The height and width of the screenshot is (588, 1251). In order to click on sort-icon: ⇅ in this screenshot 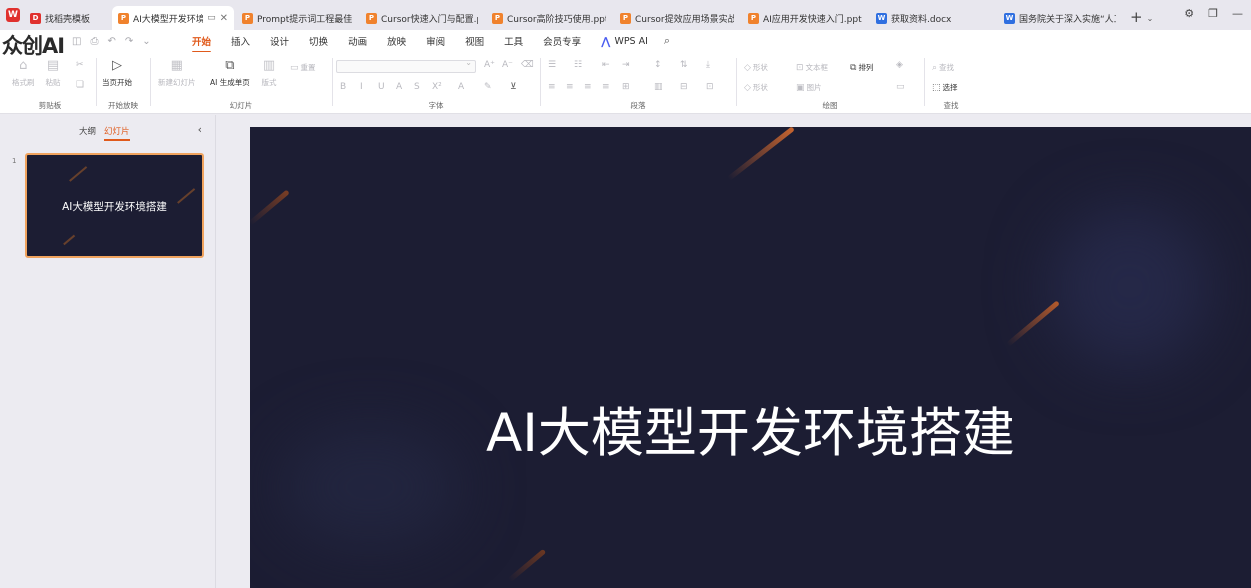, I will do `click(684, 65)`.